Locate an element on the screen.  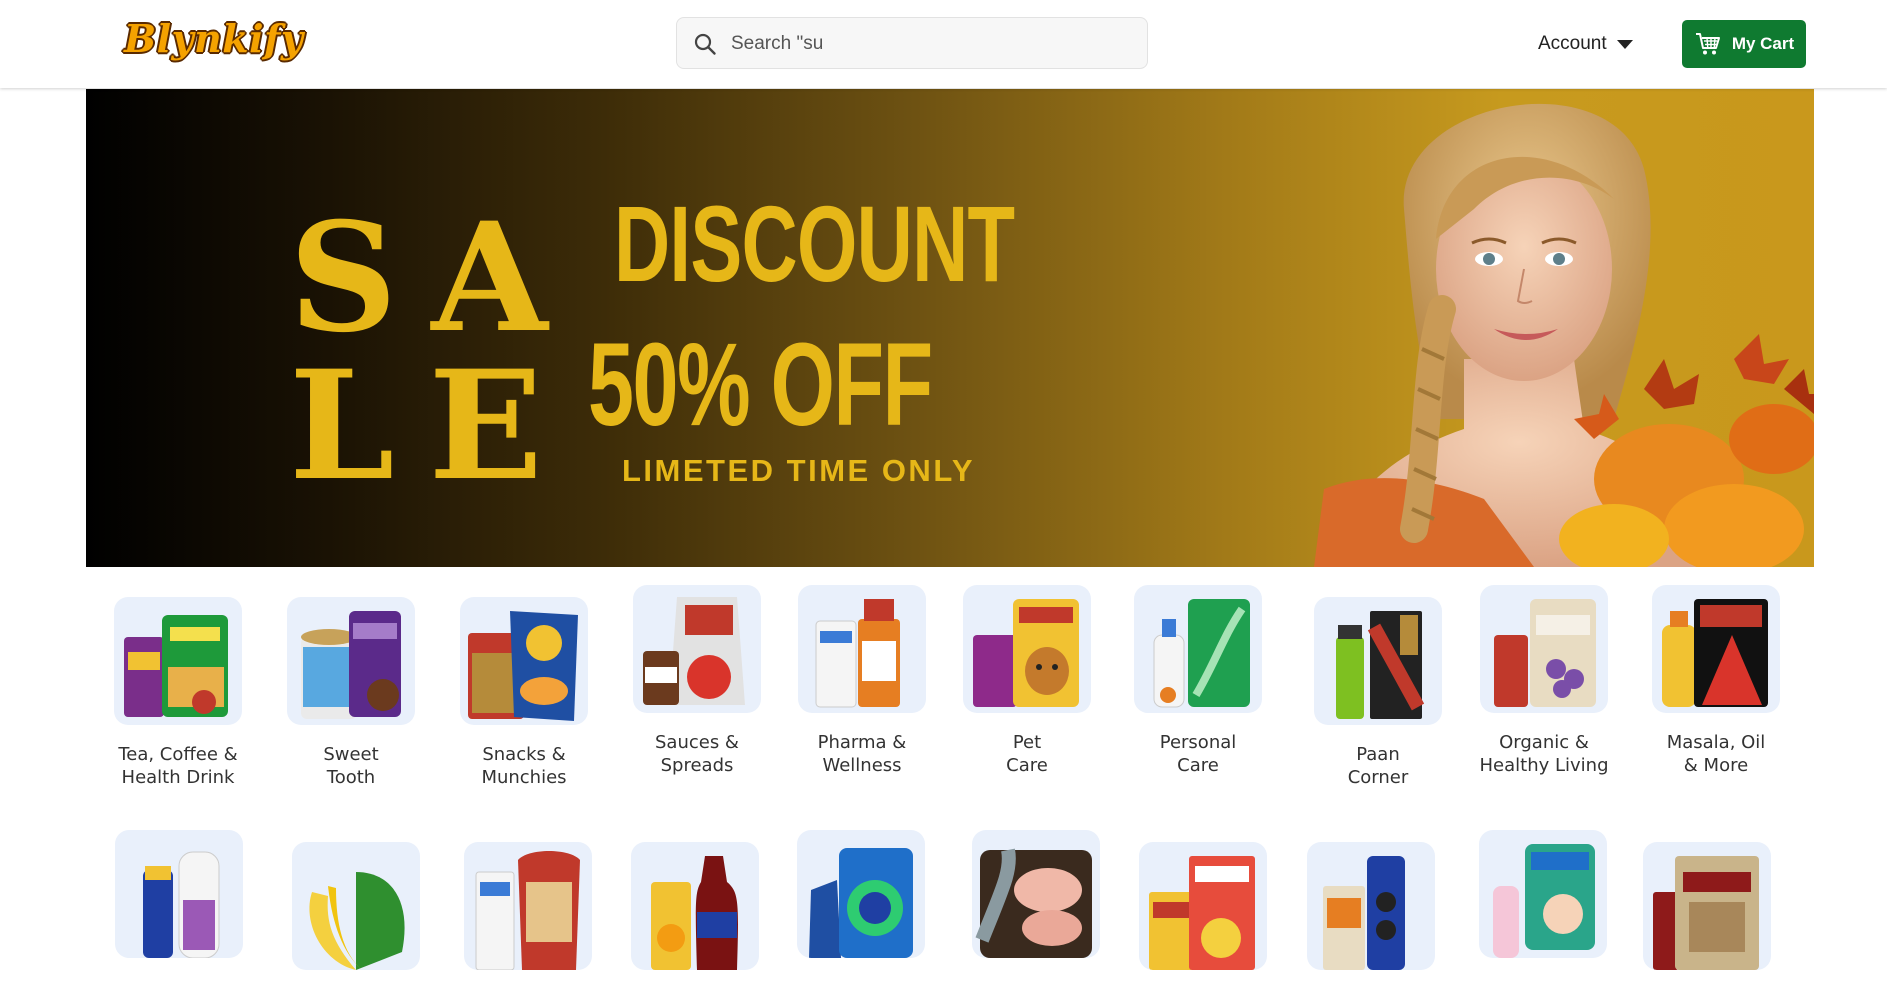
category-biscuits is located at coordinates (1371, 906).